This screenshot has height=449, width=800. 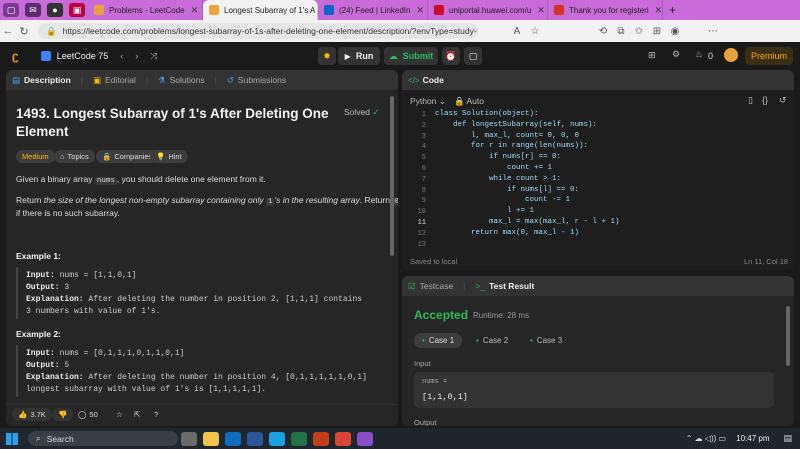 What do you see at coordinates (428, 101) in the screenshot?
I see `language-select: Python ⌄` at bounding box center [428, 101].